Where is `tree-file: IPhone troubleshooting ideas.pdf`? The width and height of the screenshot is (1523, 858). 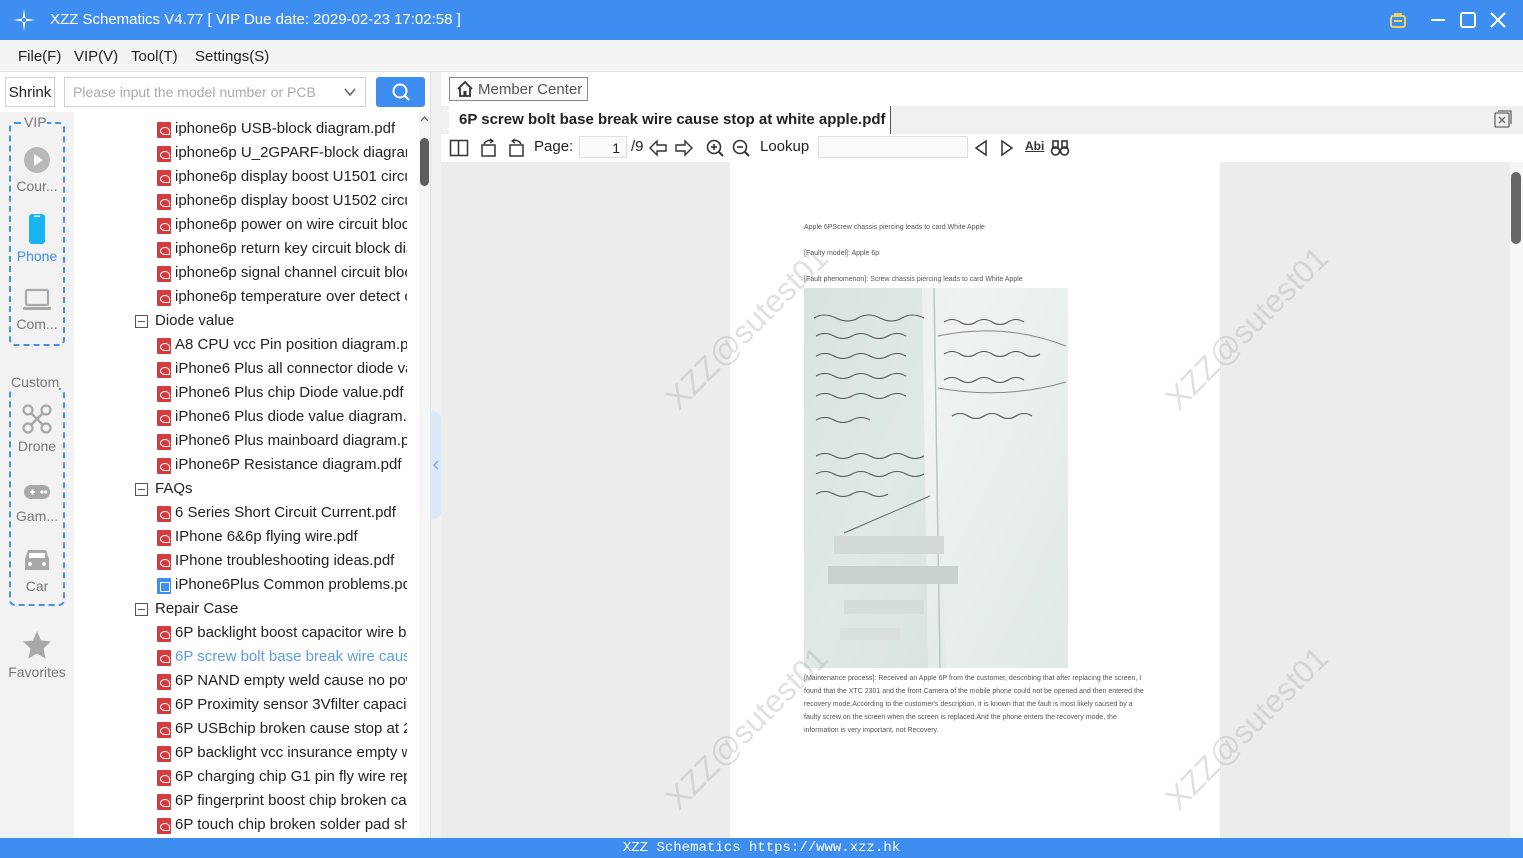 tree-file: IPhone troubleshooting ideas.pdf is located at coordinates (252, 562).